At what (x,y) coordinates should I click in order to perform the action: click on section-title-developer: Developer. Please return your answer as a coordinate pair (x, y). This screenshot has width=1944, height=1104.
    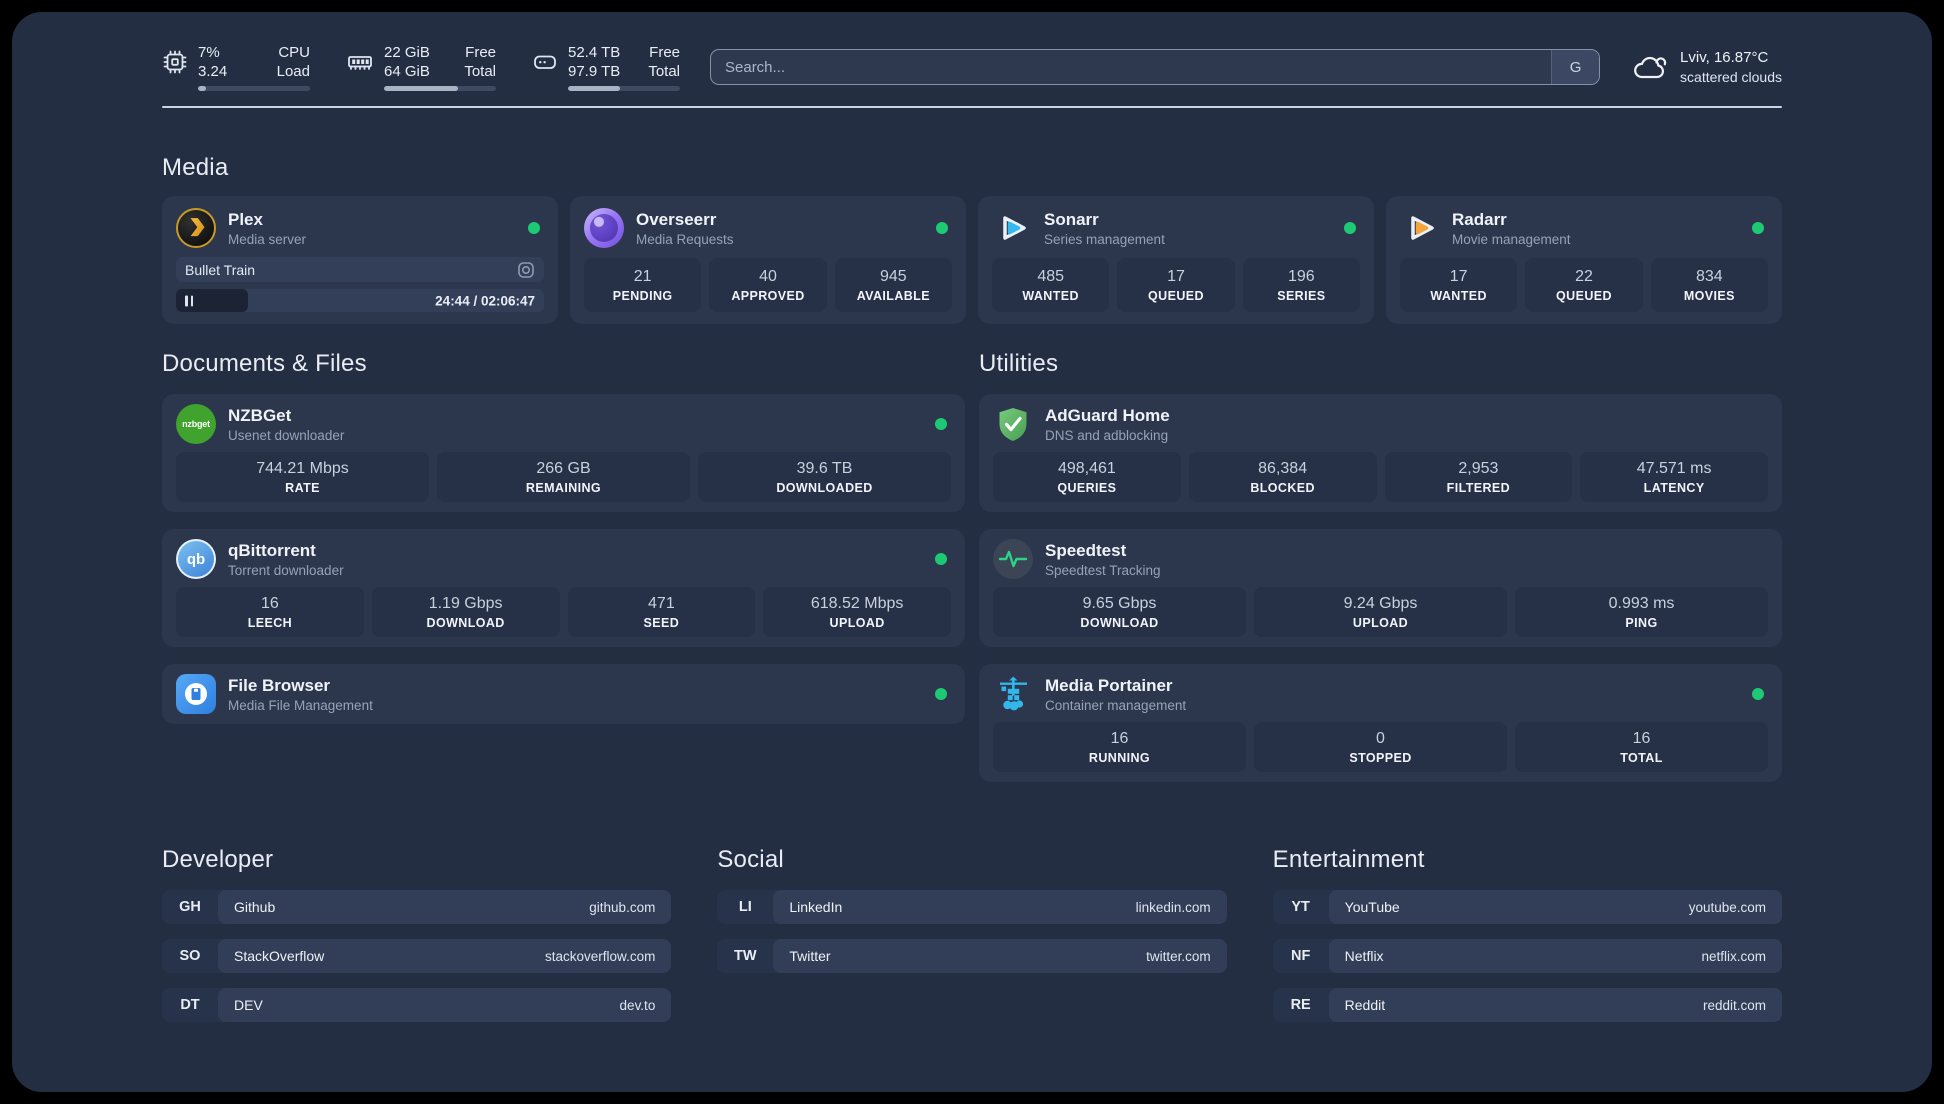
    Looking at the image, I should click on (218, 859).